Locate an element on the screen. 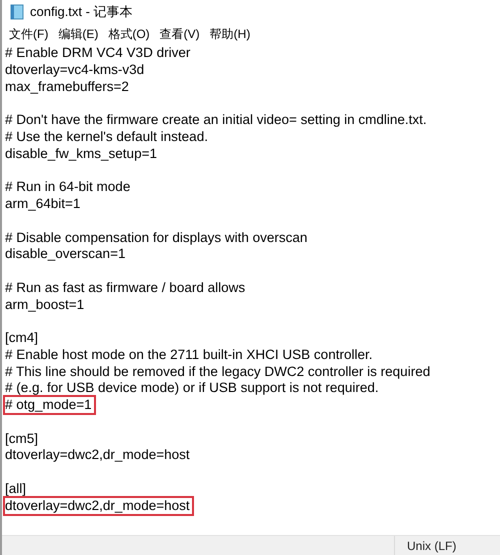  code-line: # Disable compensation for displays with overscan is located at coordinates (156, 238).